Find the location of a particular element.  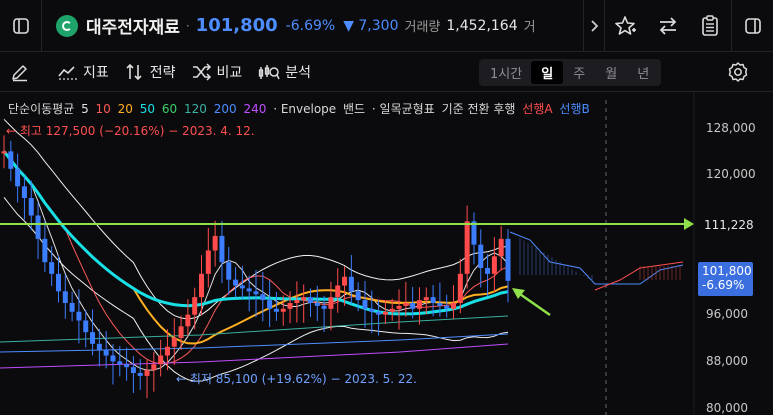

pencil-icon is located at coordinates (19, 72).